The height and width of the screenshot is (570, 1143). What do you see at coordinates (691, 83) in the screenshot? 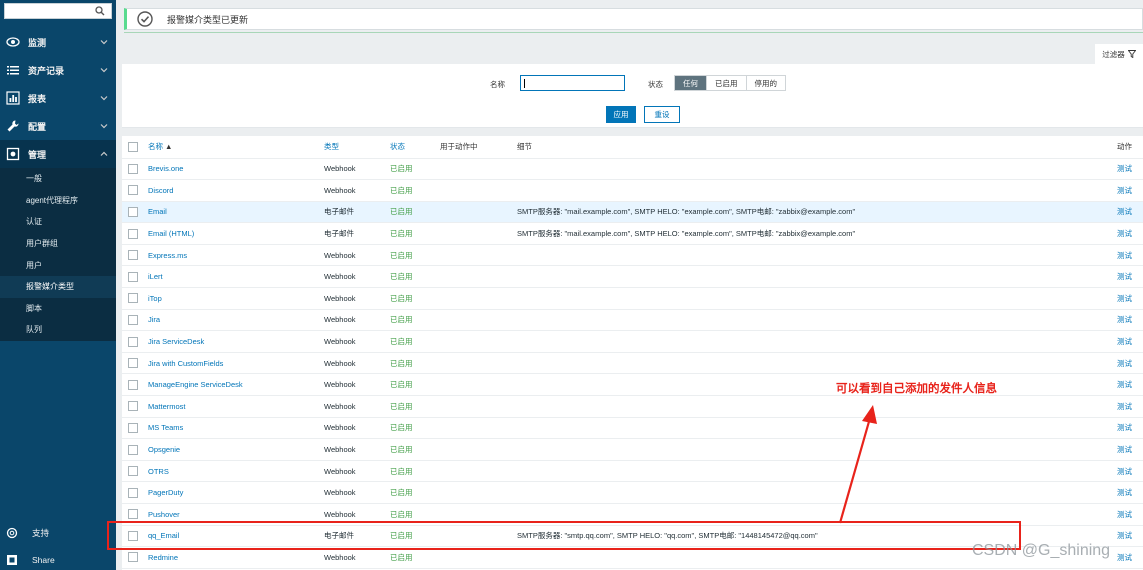
I see `status-option-any: 任何` at bounding box center [691, 83].